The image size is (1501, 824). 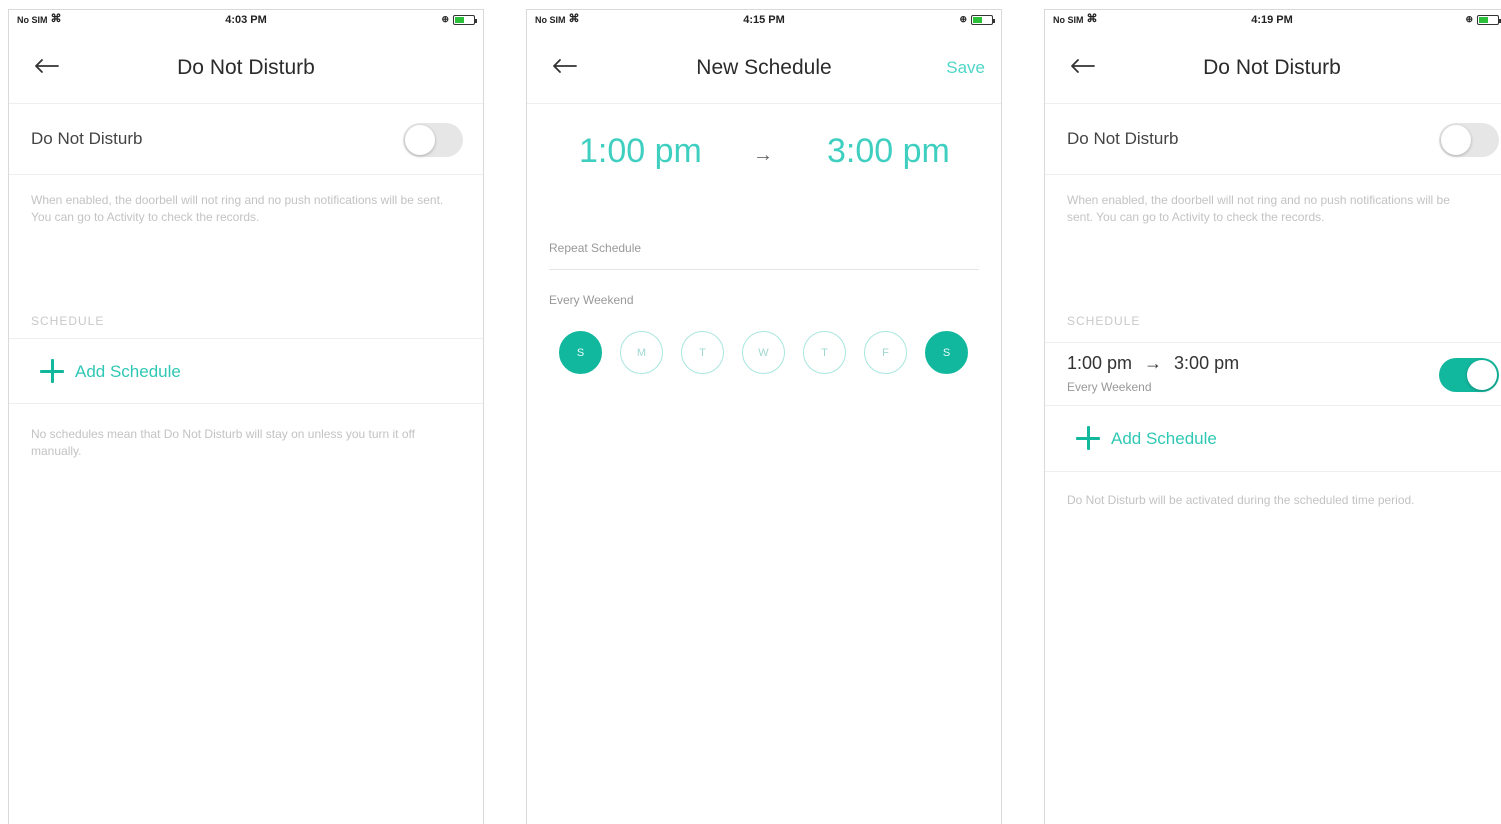 I want to click on day-tuesday: T, so click(x=702, y=352).